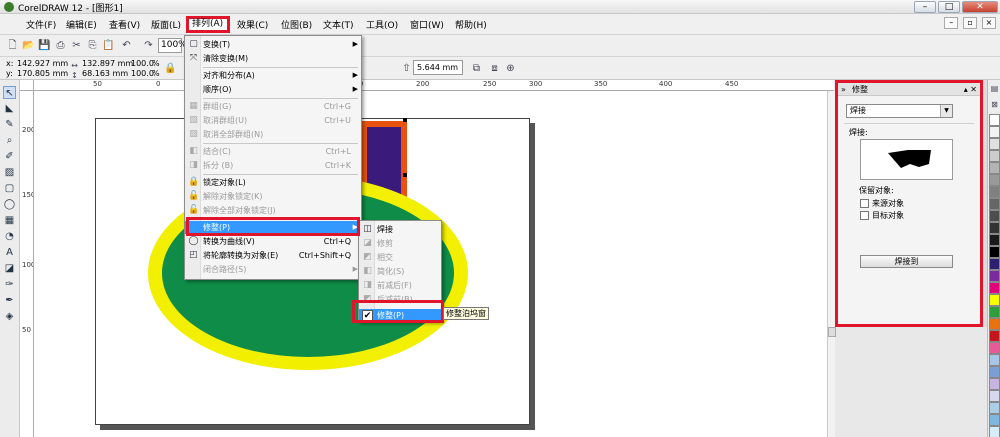 The image size is (1000, 437). I want to click on vertical-ruler: 200 150 100 50, so click(27, 264).